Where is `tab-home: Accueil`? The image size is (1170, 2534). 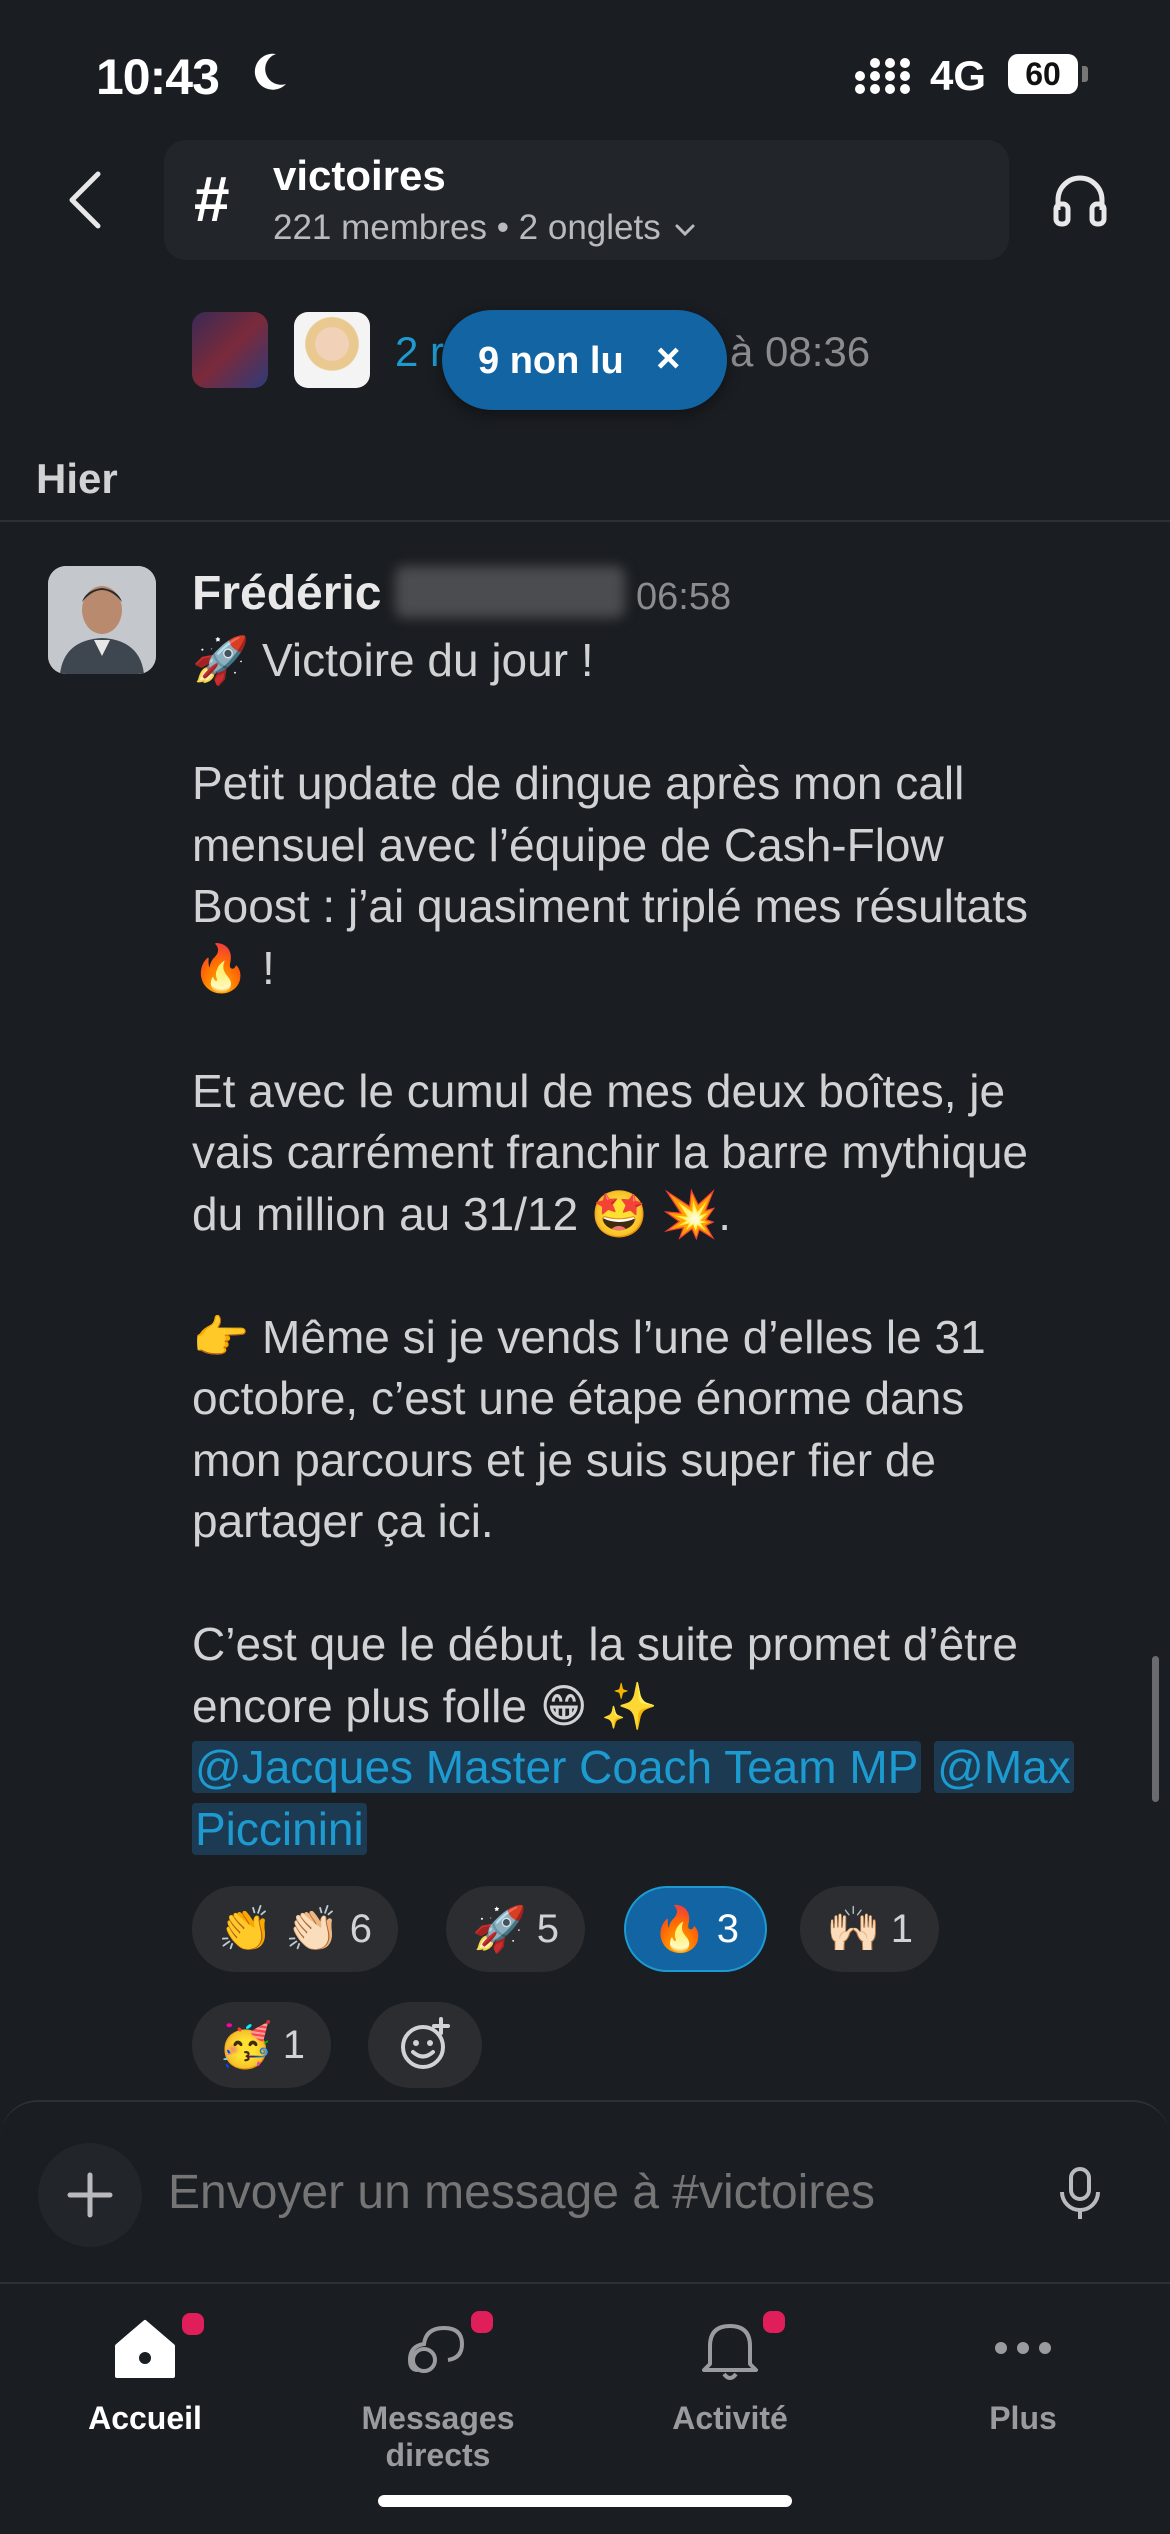
tab-home: Accueil is located at coordinates (145, 2380).